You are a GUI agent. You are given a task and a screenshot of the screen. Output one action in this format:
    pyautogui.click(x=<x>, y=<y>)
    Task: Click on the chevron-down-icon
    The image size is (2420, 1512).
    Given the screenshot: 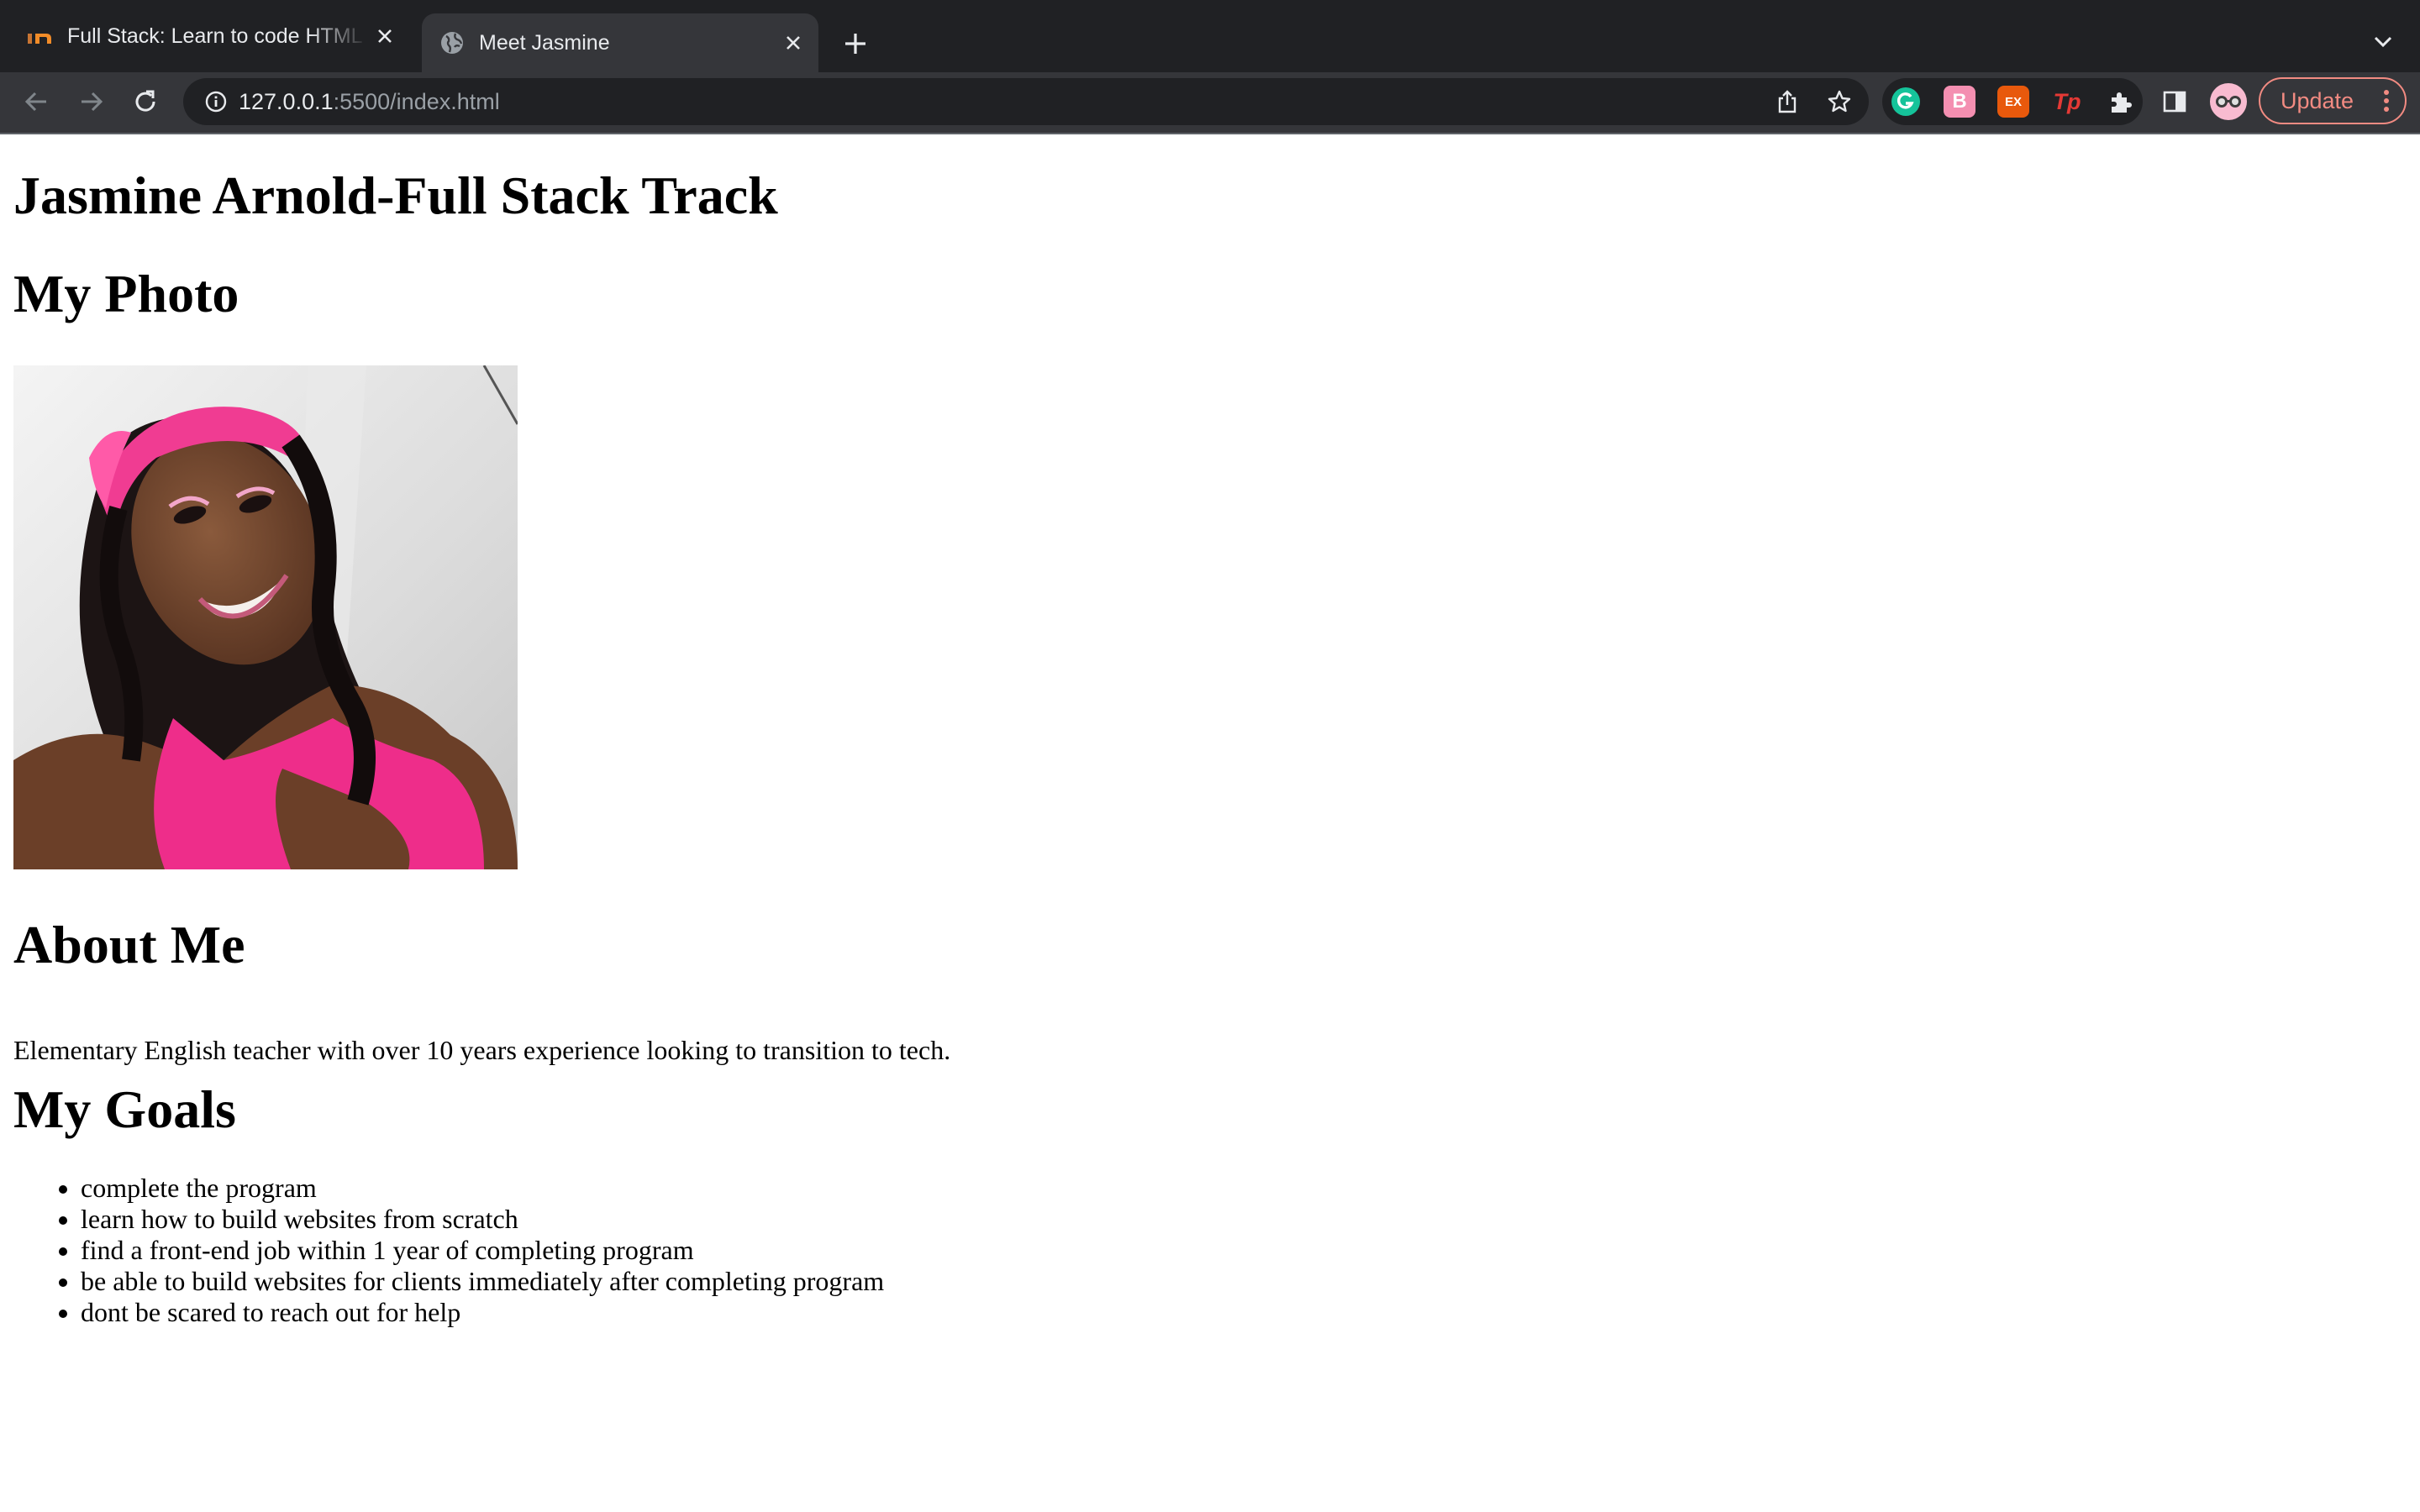 What is the action you would take?
    pyautogui.click(x=2383, y=42)
    